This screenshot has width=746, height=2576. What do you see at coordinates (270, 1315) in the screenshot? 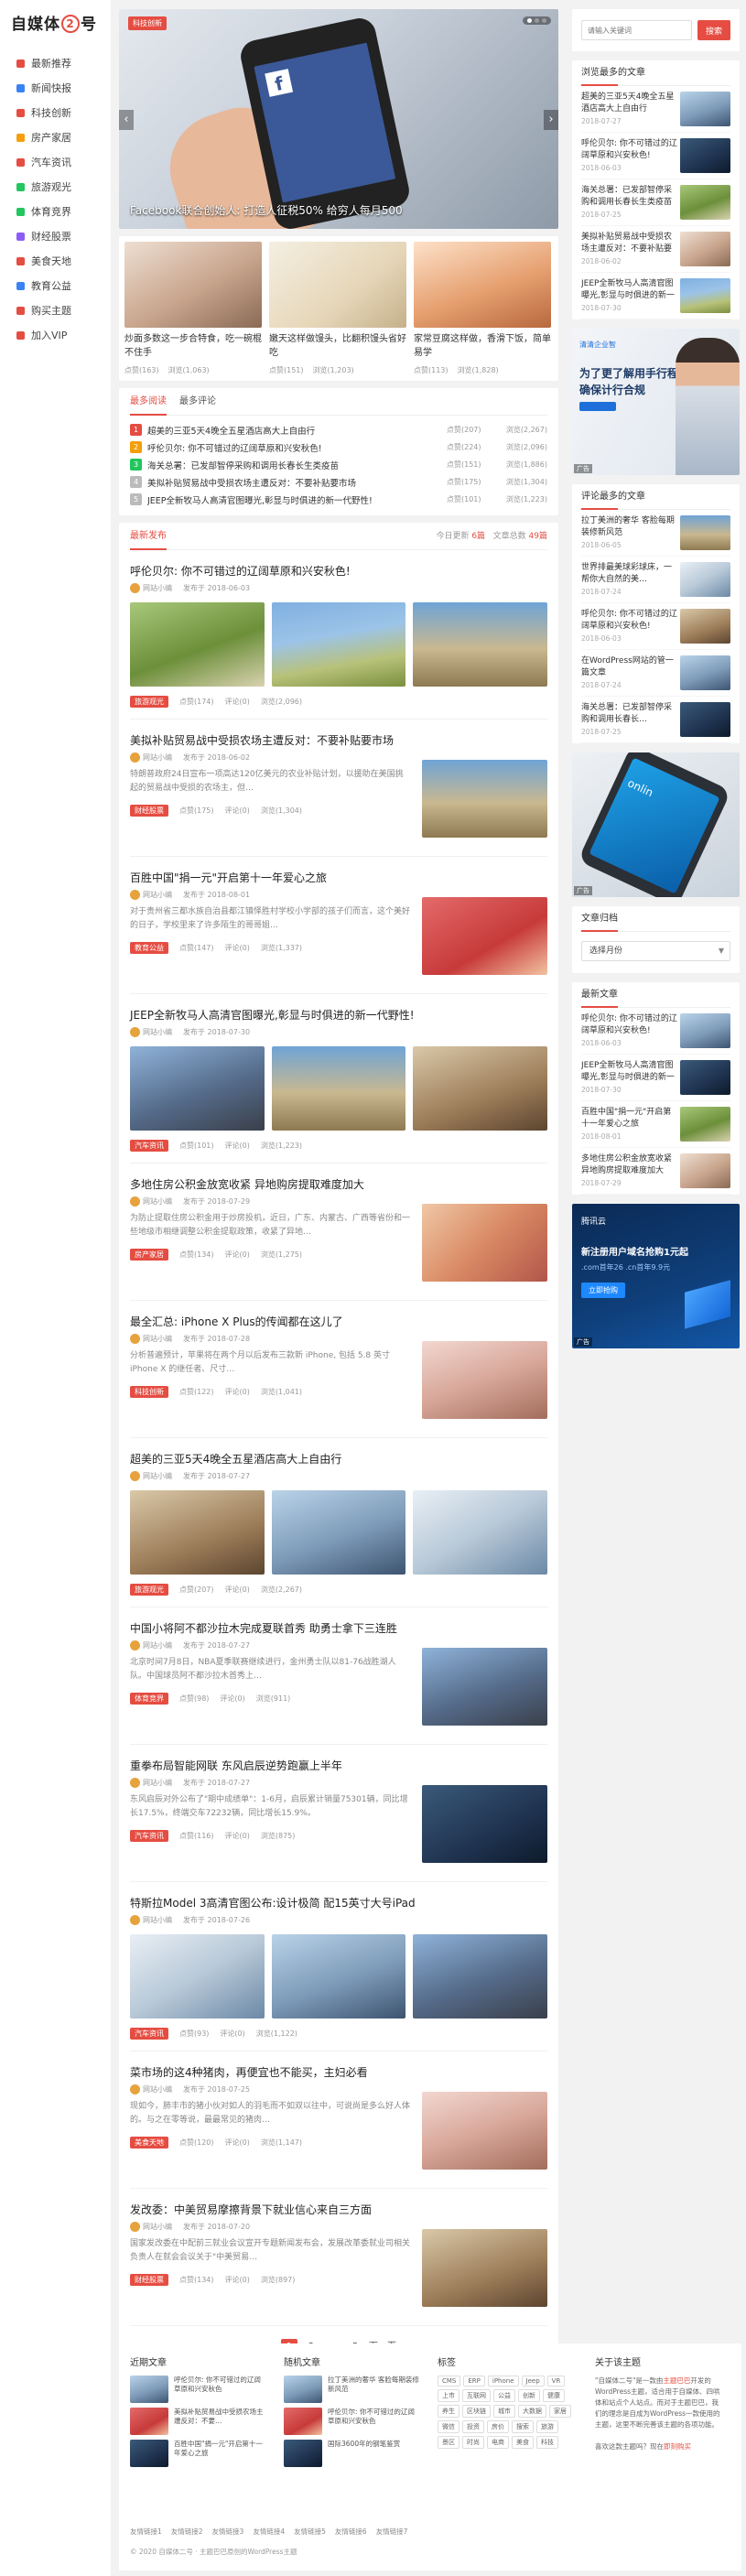
I see `post-title: 最全汇总: iPhone X Plus的传闻都在这儿了` at bounding box center [270, 1315].